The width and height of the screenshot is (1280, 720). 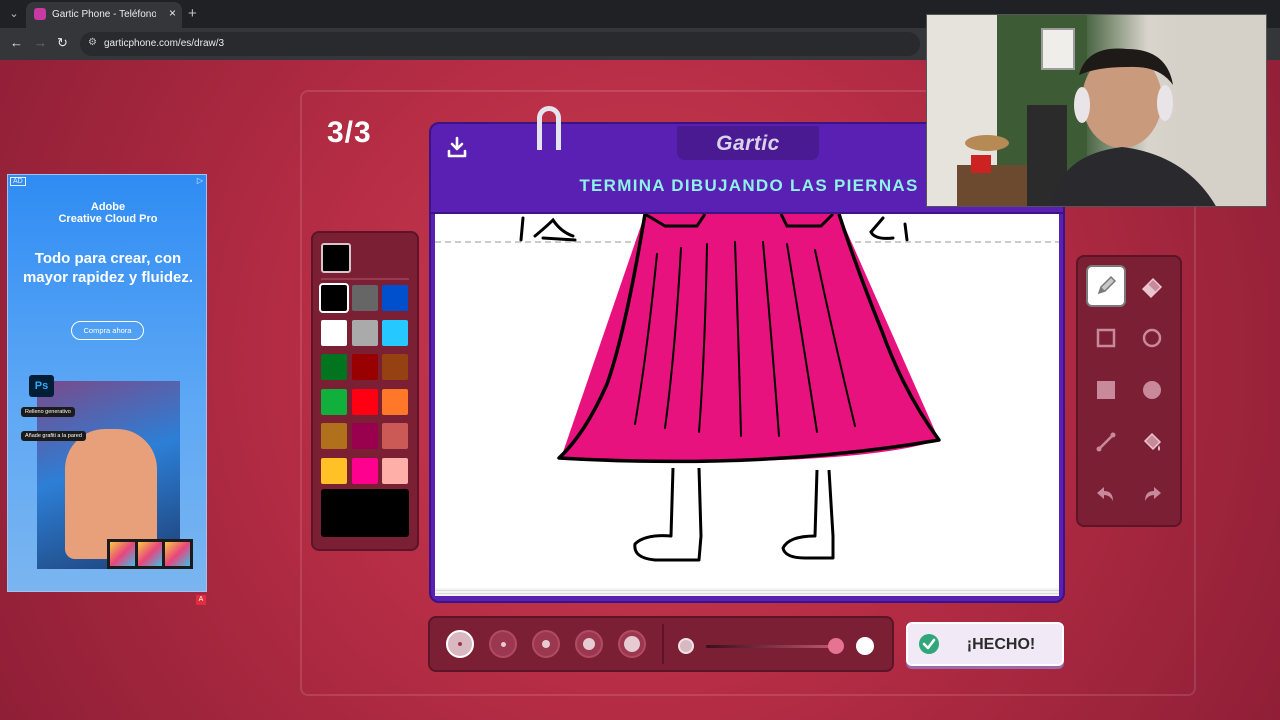 I want to click on ad-thumbnails, so click(x=150, y=554).